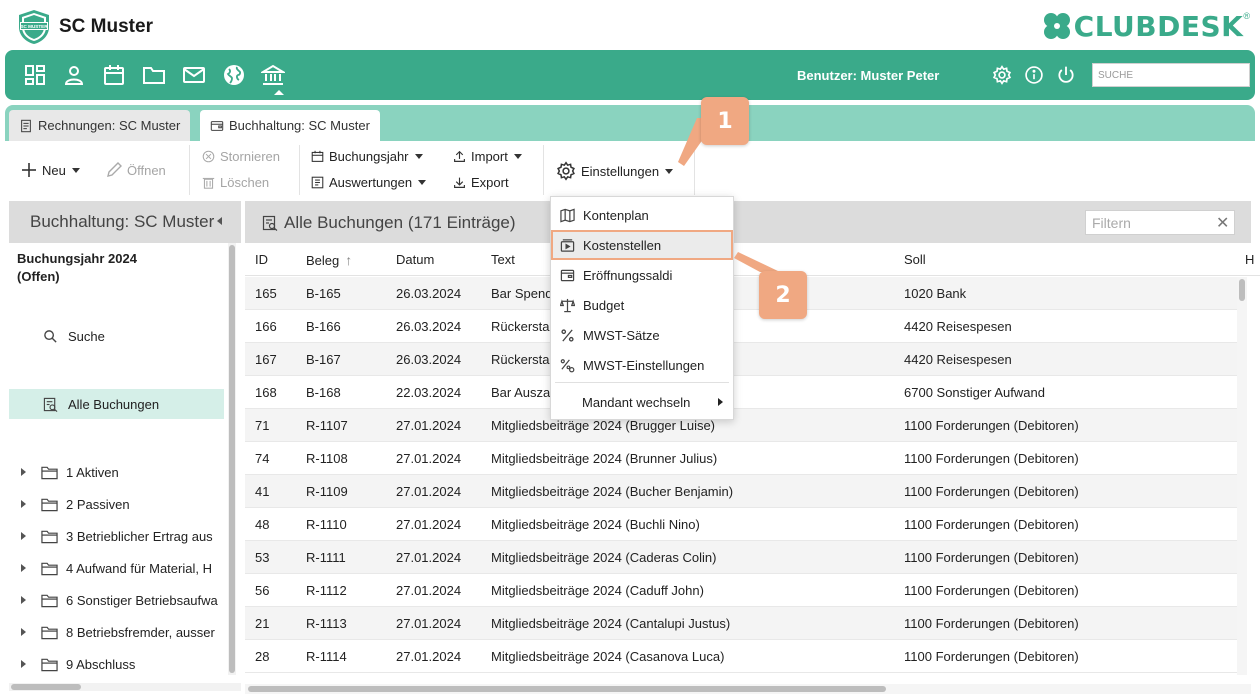 This screenshot has height=700, width=1260. What do you see at coordinates (116, 504) in the screenshot?
I see `tree-item-account-group: 2 Passiven` at bounding box center [116, 504].